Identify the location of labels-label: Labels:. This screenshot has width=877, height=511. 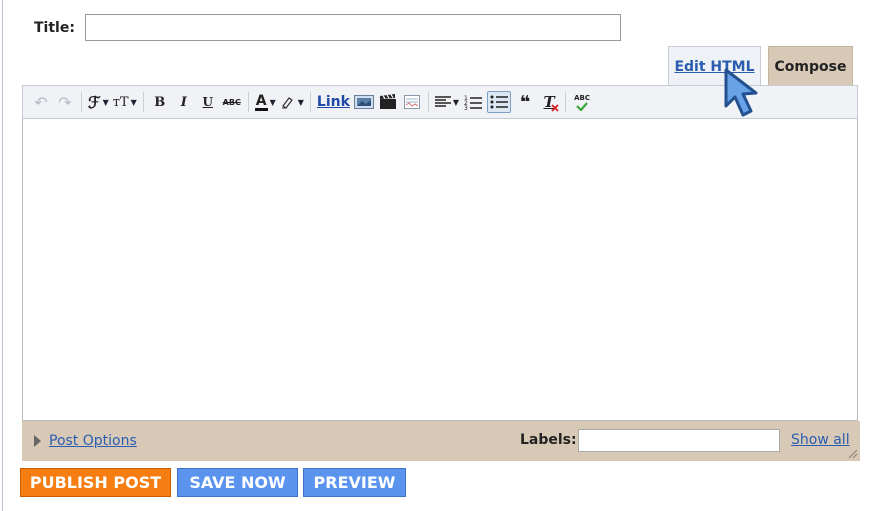
(548, 440).